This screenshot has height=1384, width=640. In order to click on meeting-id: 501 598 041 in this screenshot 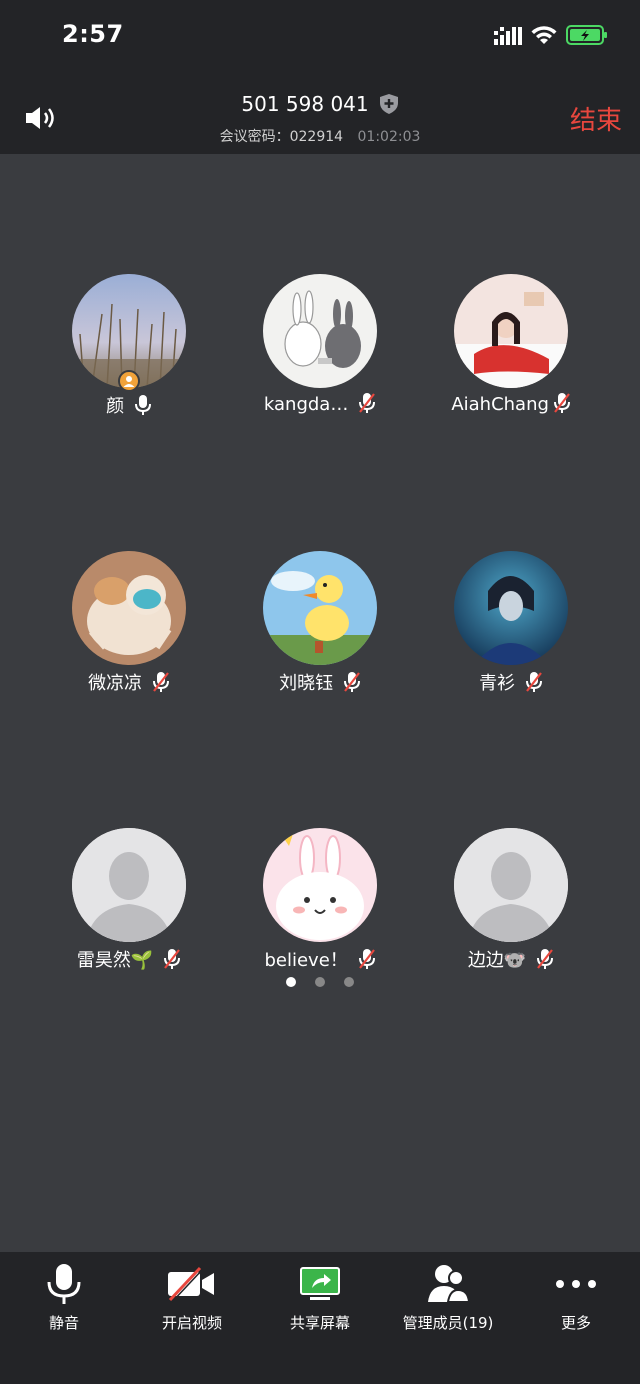, I will do `click(305, 104)`.